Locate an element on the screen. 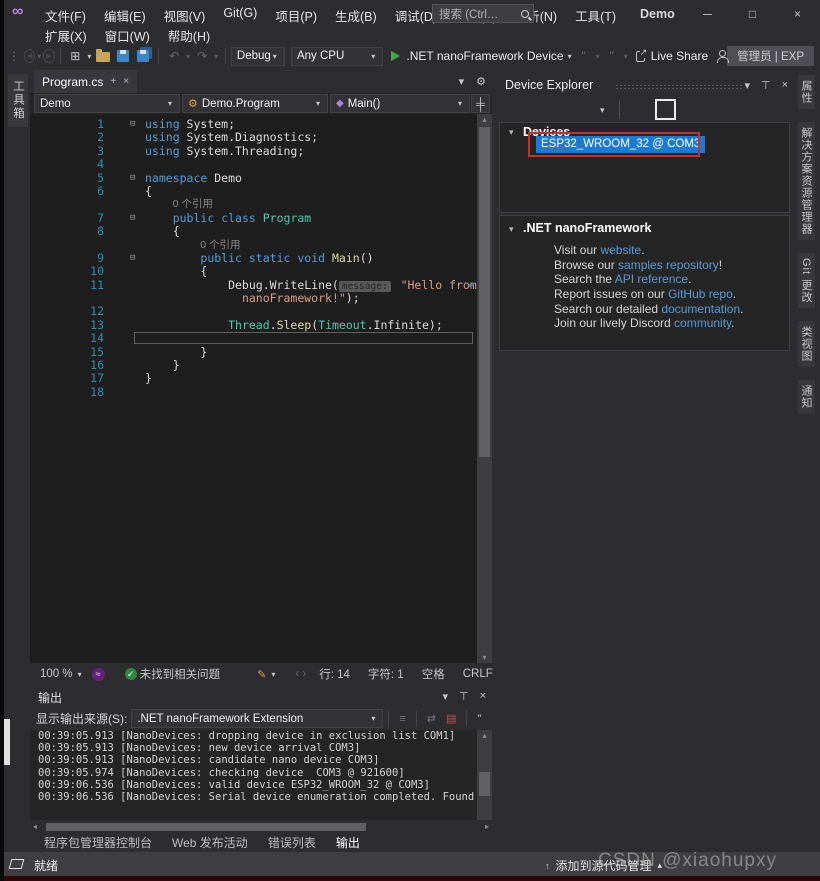 Image resolution: width=820 pixels, height=881 pixels. document-tab-programcs: Program.cs + × is located at coordinates (86, 81).